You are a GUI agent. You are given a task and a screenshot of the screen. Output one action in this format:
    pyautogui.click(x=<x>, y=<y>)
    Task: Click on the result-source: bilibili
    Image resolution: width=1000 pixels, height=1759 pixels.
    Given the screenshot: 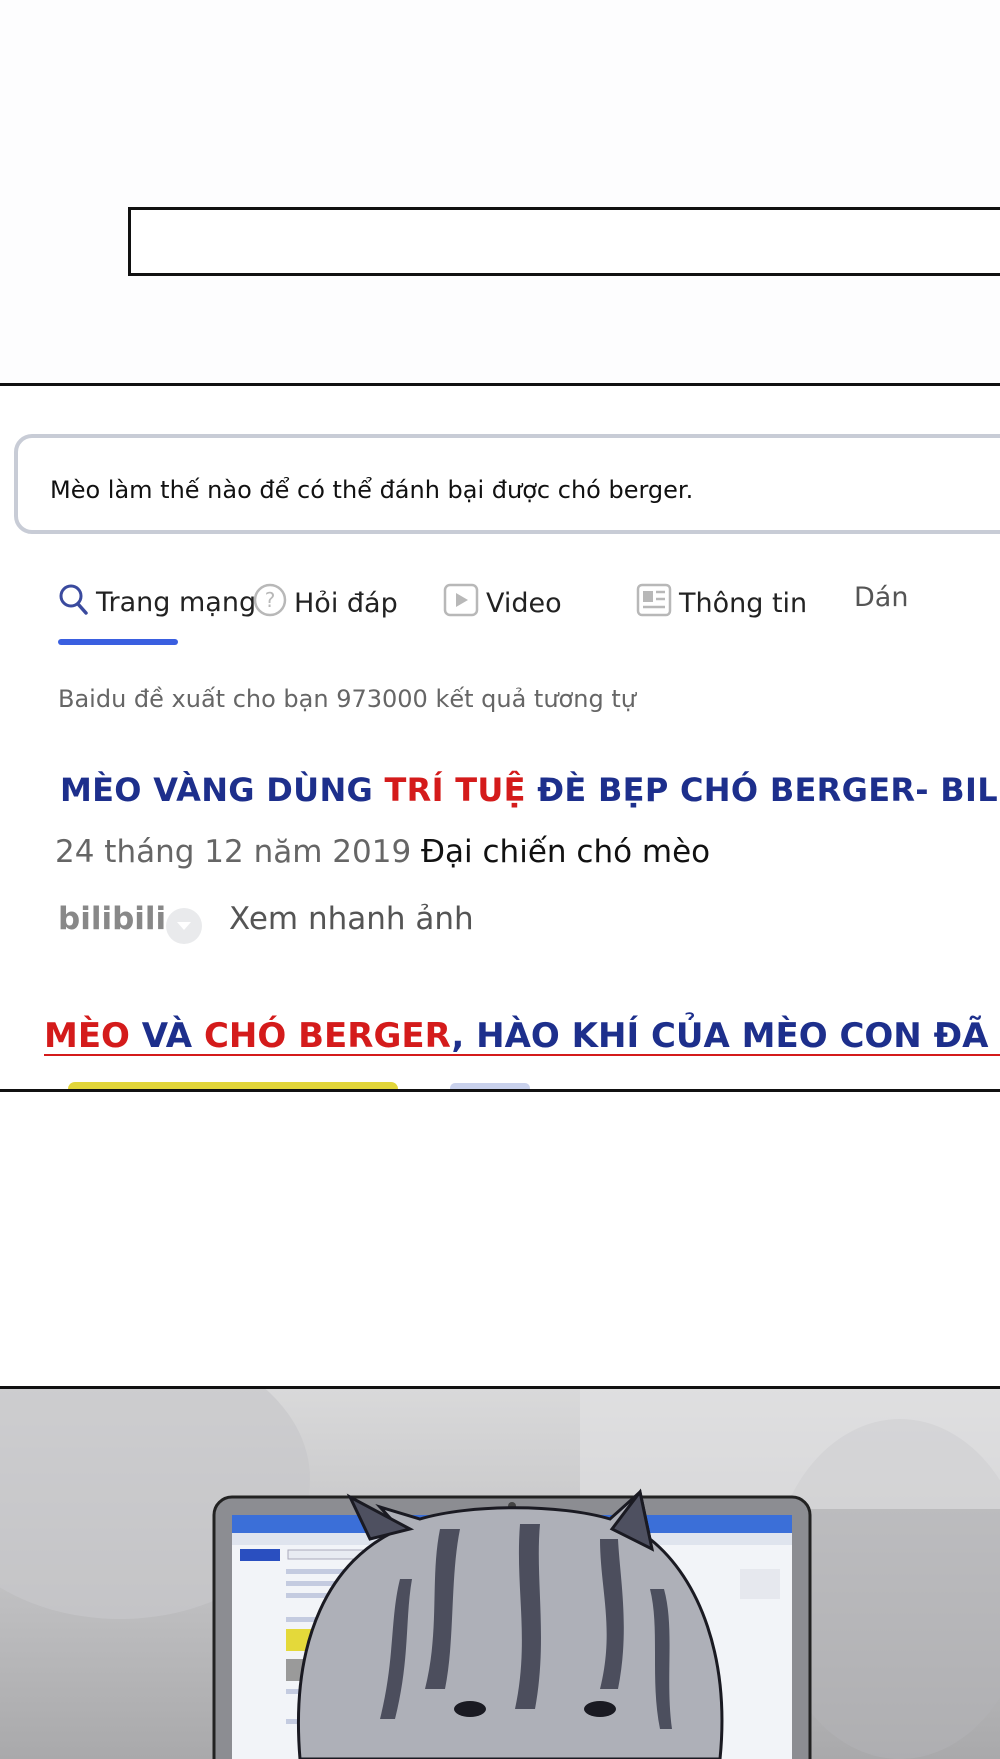 What is the action you would take?
    pyautogui.click(x=112, y=919)
    